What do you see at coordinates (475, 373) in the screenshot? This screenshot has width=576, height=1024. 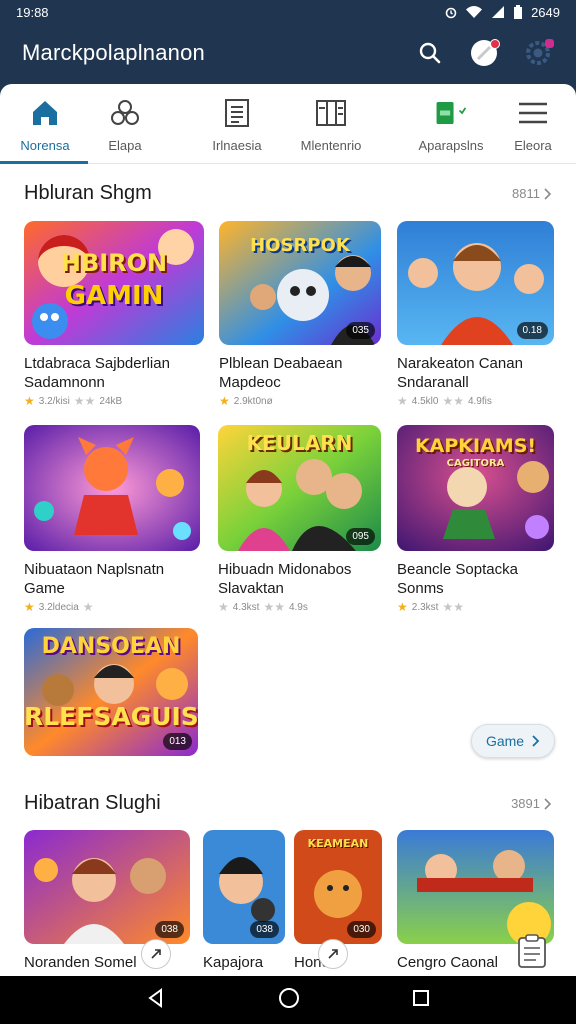 I see `game-name: Narakeaton Canan Sndaranall` at bounding box center [475, 373].